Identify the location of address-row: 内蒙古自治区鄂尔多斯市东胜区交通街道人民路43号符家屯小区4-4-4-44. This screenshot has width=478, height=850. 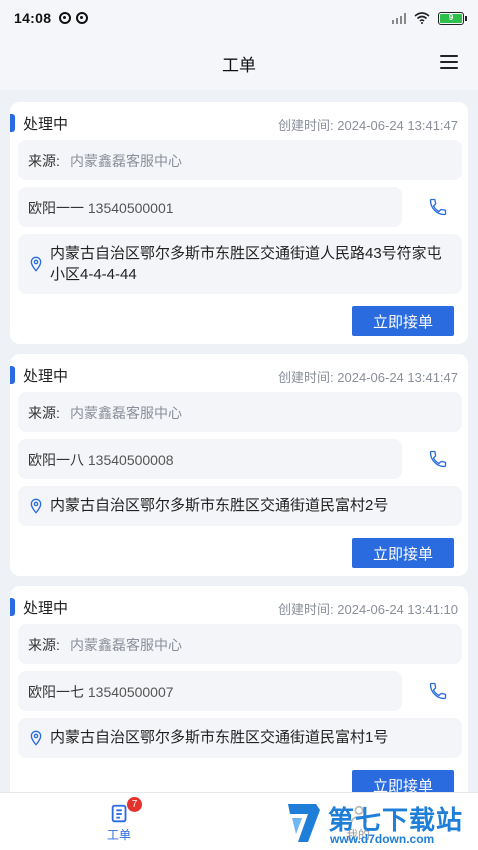
(240, 264).